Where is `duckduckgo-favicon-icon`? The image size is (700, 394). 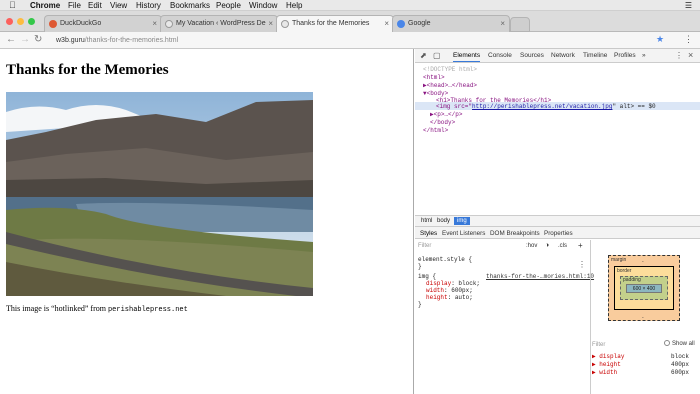
duckduckgo-favicon-icon is located at coordinates (53, 24).